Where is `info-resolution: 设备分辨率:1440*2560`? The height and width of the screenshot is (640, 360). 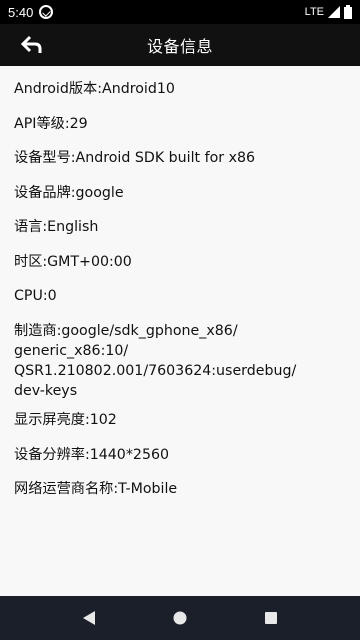 info-resolution: 设备分辨率:1440*2560 is located at coordinates (92, 455).